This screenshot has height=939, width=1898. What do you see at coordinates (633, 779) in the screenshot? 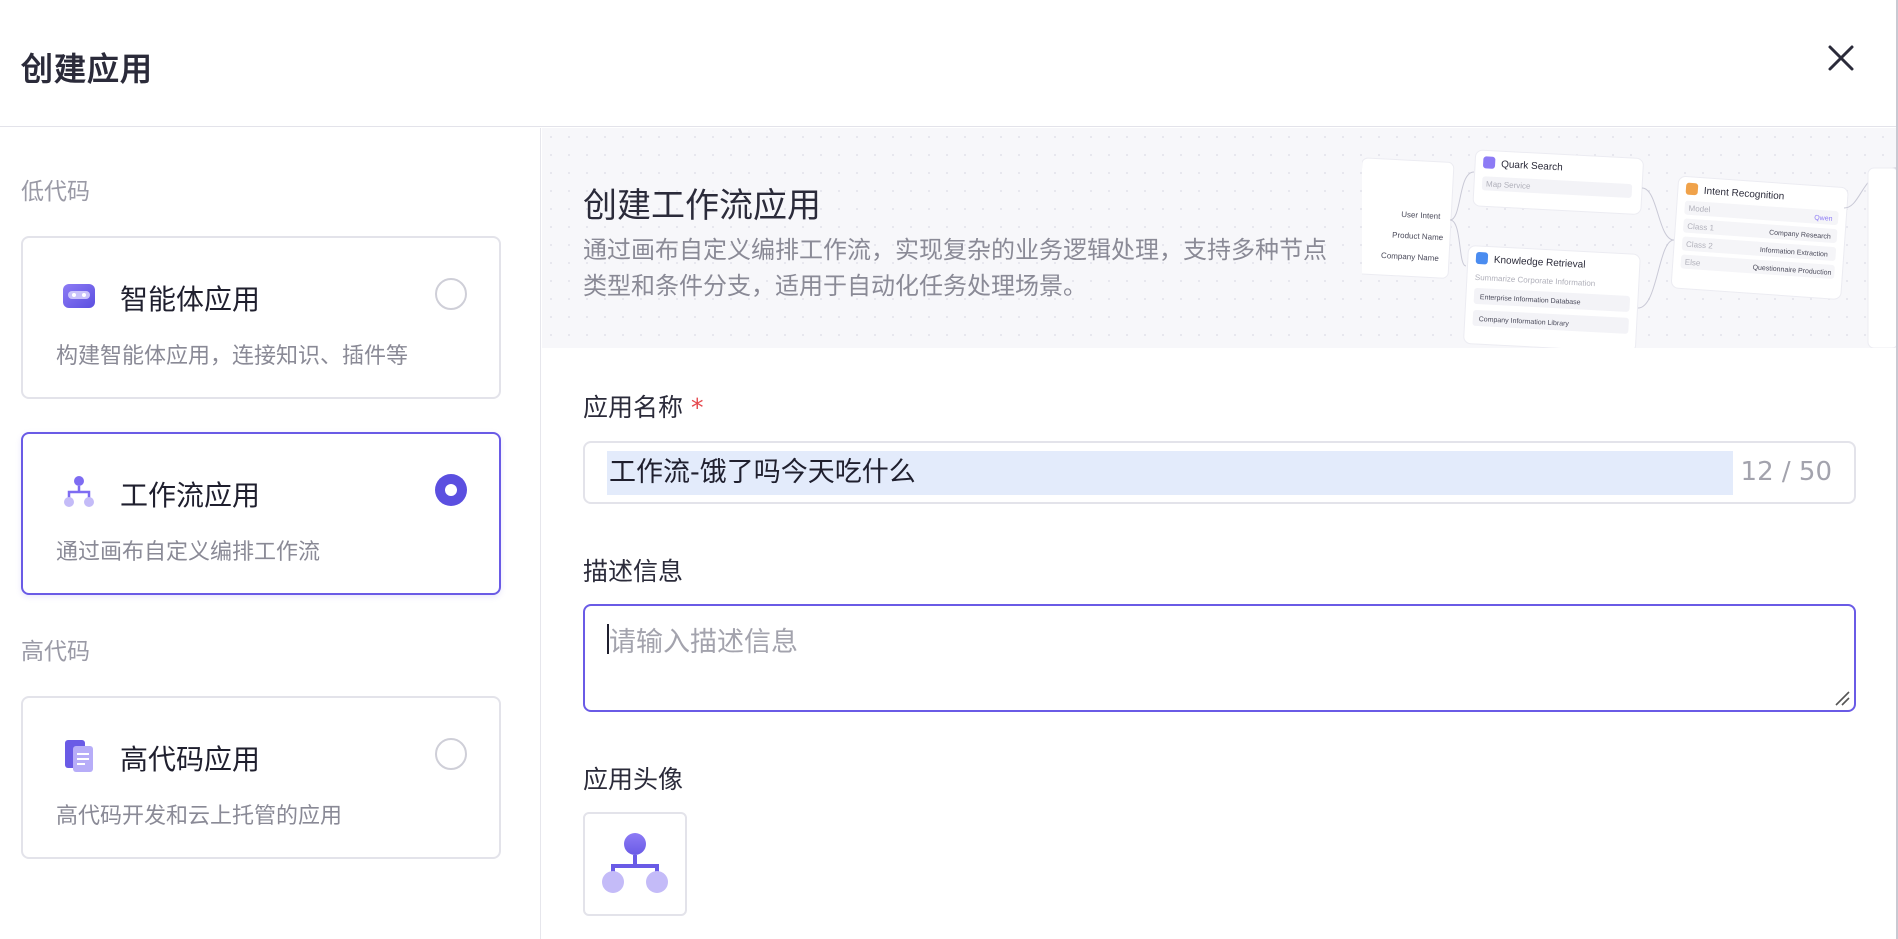
I see `avatar-label: 应用头像` at bounding box center [633, 779].